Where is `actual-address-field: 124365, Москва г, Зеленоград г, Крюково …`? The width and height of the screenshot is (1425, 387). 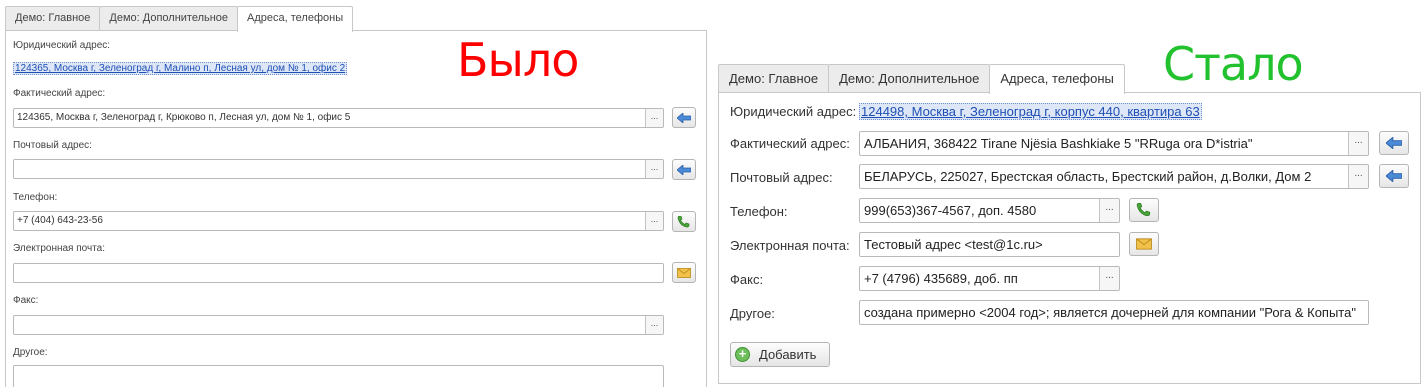
actual-address-field: 124365, Москва г, Зеленоград г, Крюково … is located at coordinates (338, 118).